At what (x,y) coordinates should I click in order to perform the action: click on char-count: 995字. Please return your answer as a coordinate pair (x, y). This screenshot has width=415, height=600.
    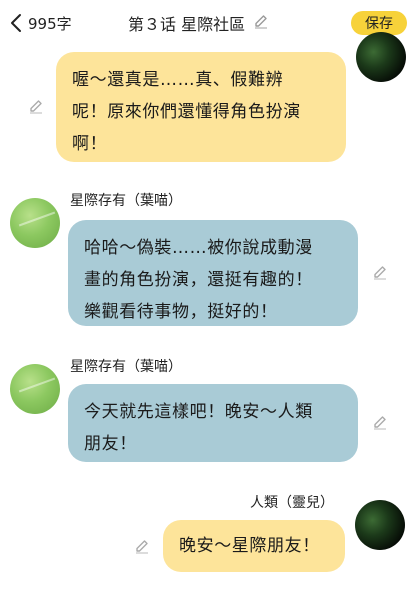
    Looking at the image, I should click on (50, 23).